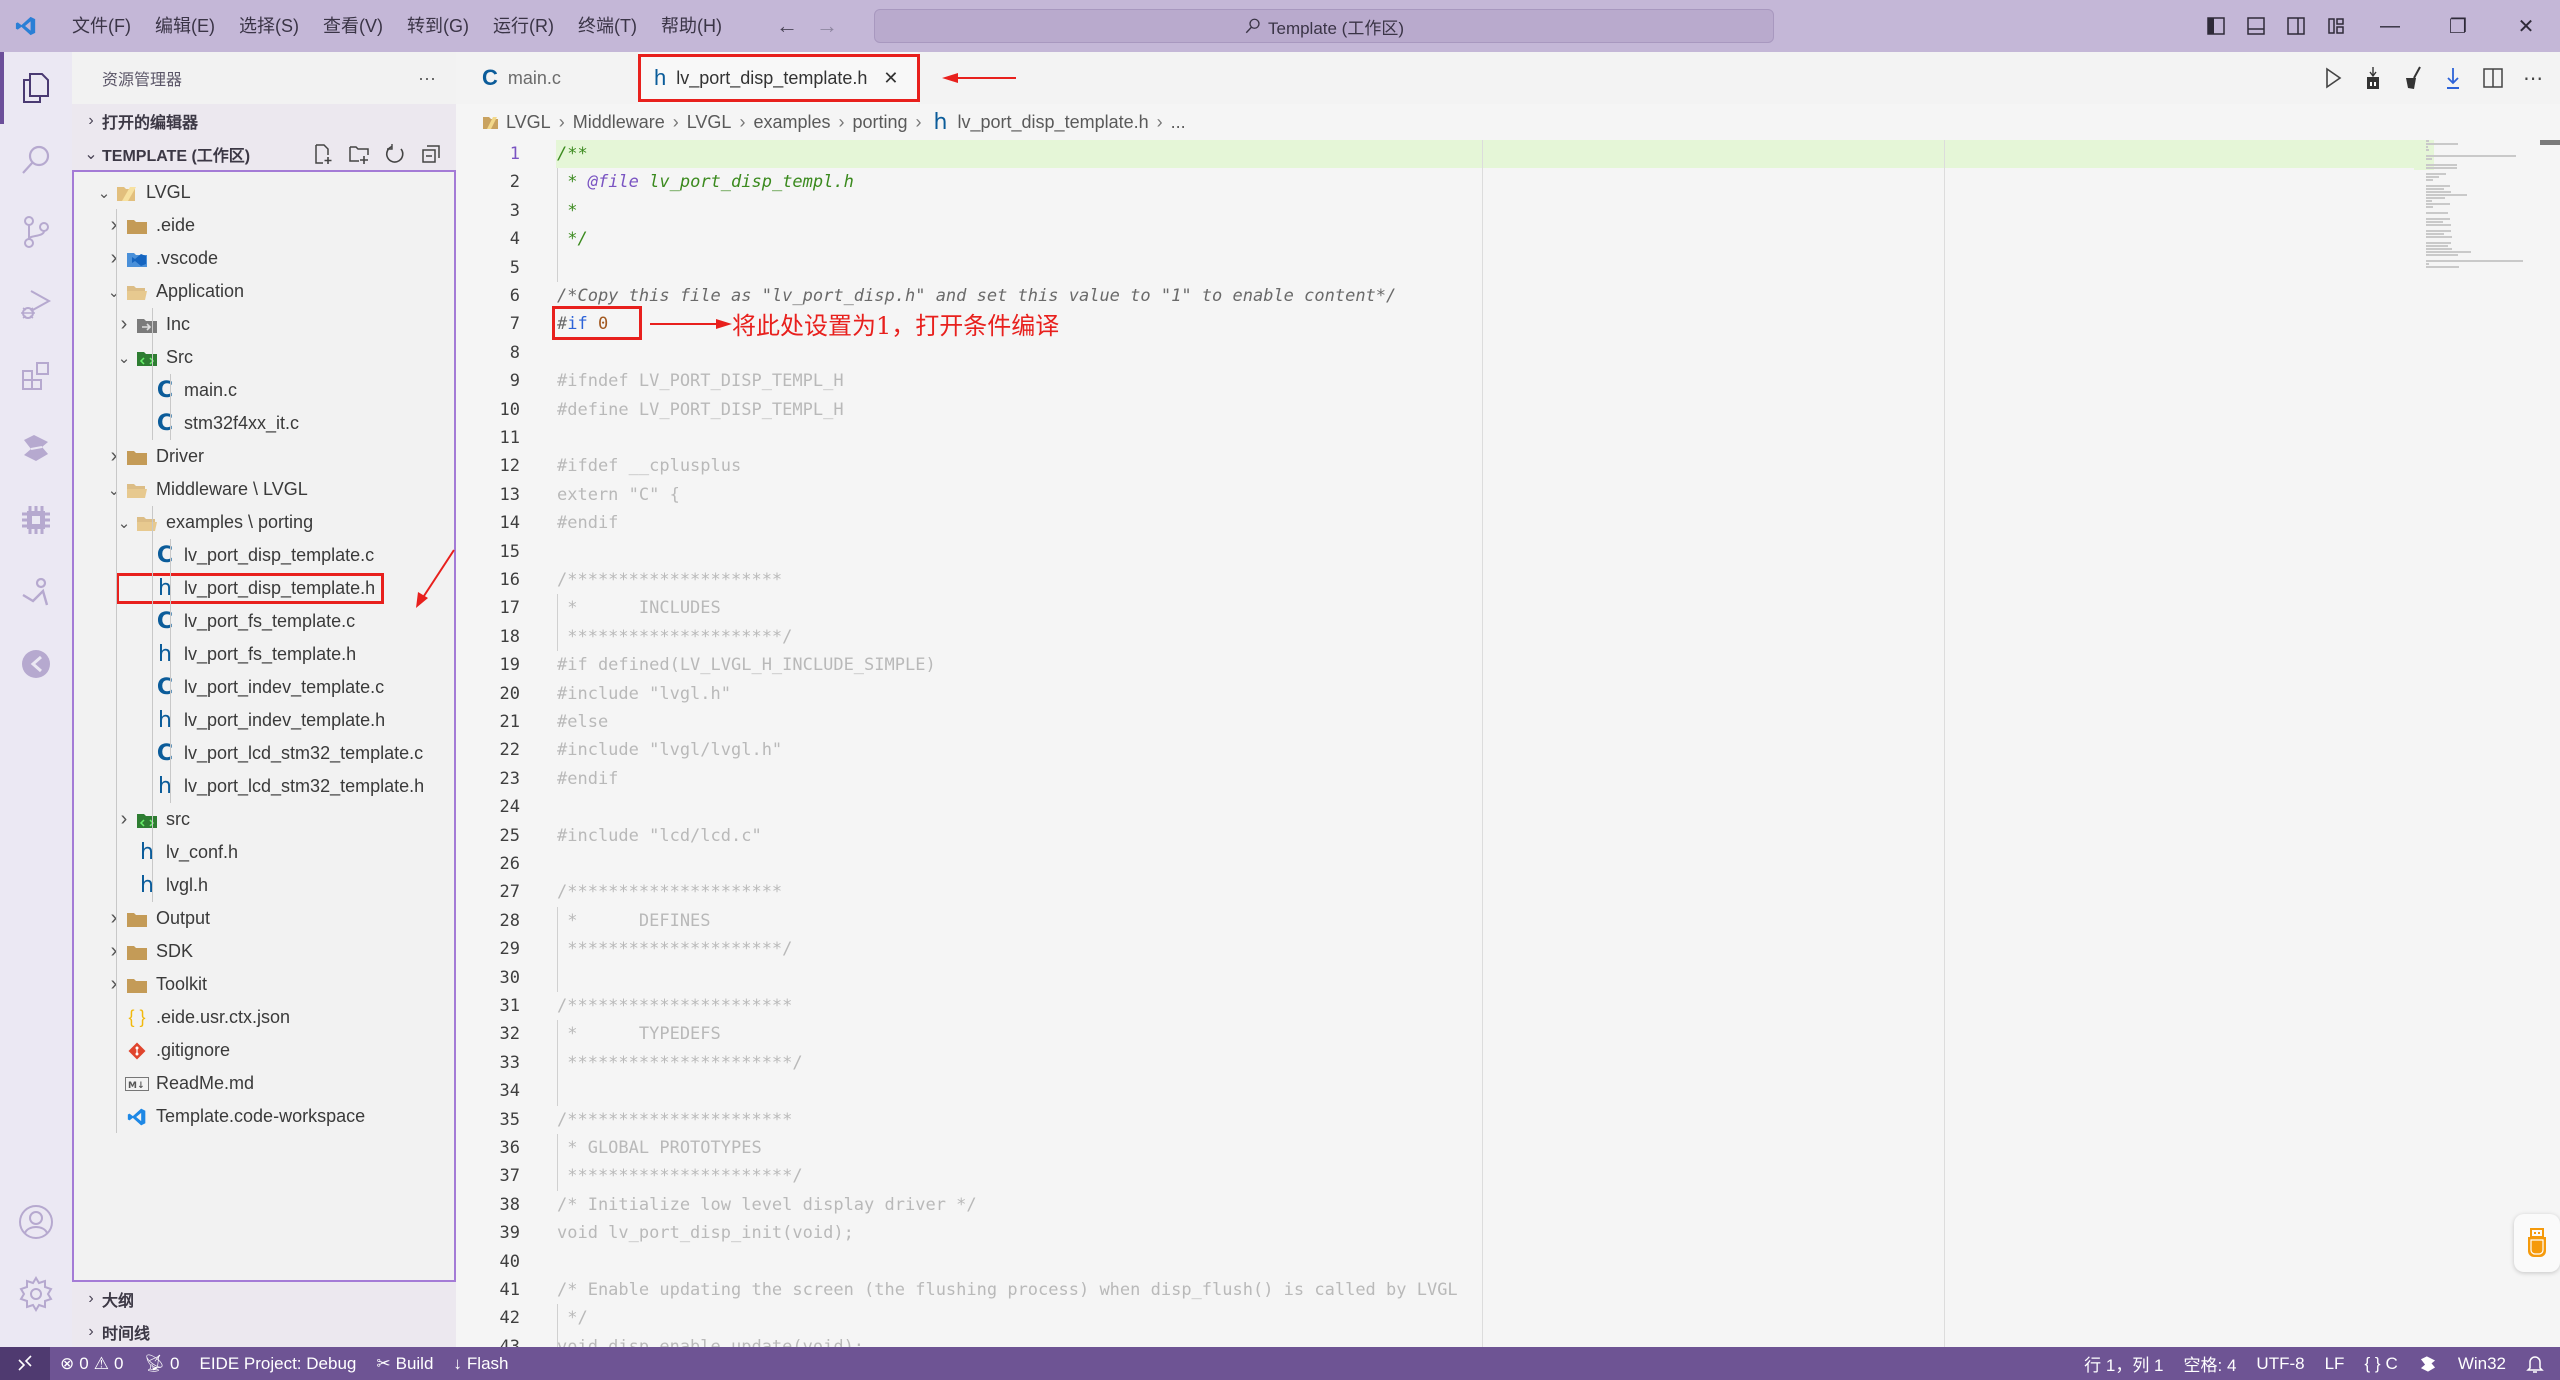  I want to click on activity-source-control, so click(36, 232).